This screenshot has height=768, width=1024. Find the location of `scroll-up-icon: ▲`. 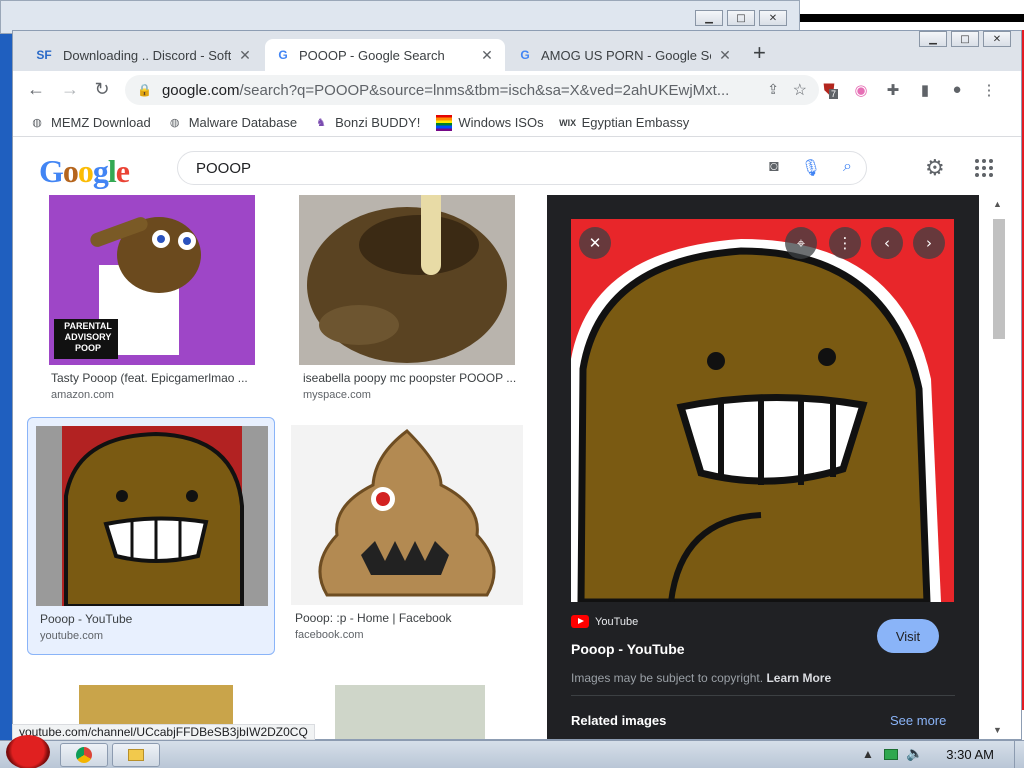

scroll-up-icon: ▲ is located at coordinates (997, 204).